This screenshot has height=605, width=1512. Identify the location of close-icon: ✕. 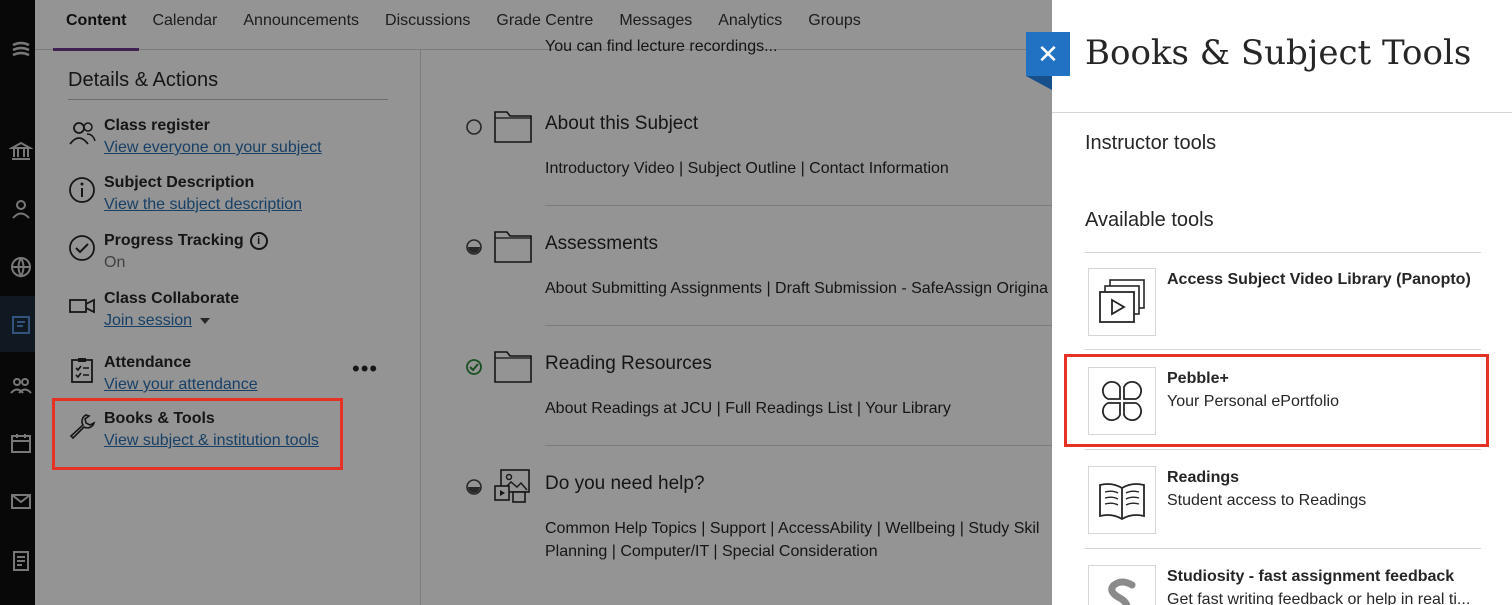
(1048, 54).